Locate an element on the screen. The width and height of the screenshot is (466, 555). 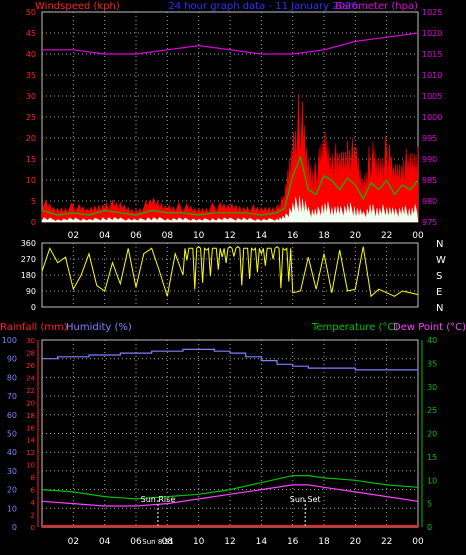
direction-tick-label: 270 is located at coordinates (28, 259).